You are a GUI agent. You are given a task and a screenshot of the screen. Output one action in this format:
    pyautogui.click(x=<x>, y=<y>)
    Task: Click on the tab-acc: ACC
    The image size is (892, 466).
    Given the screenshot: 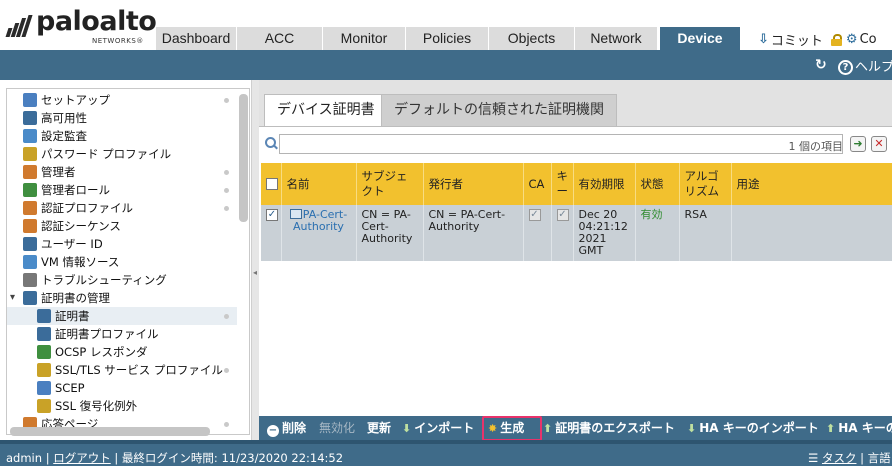 What is the action you would take?
    pyautogui.click(x=279, y=38)
    